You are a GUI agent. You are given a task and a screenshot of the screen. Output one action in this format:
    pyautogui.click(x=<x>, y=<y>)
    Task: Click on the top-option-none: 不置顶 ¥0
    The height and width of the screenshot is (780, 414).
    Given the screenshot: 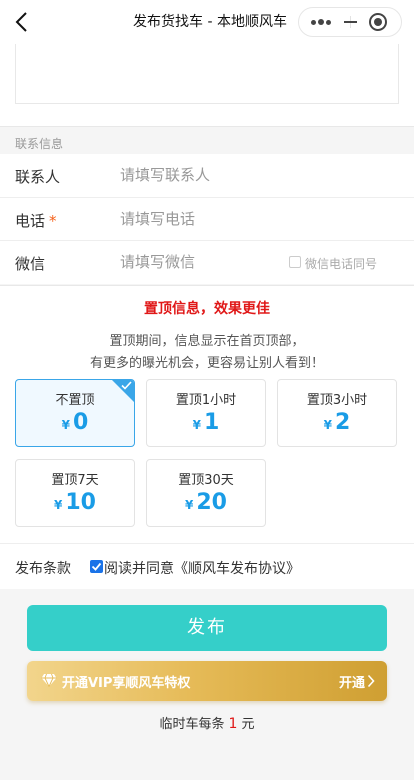 What is the action you would take?
    pyautogui.click(x=75, y=413)
    